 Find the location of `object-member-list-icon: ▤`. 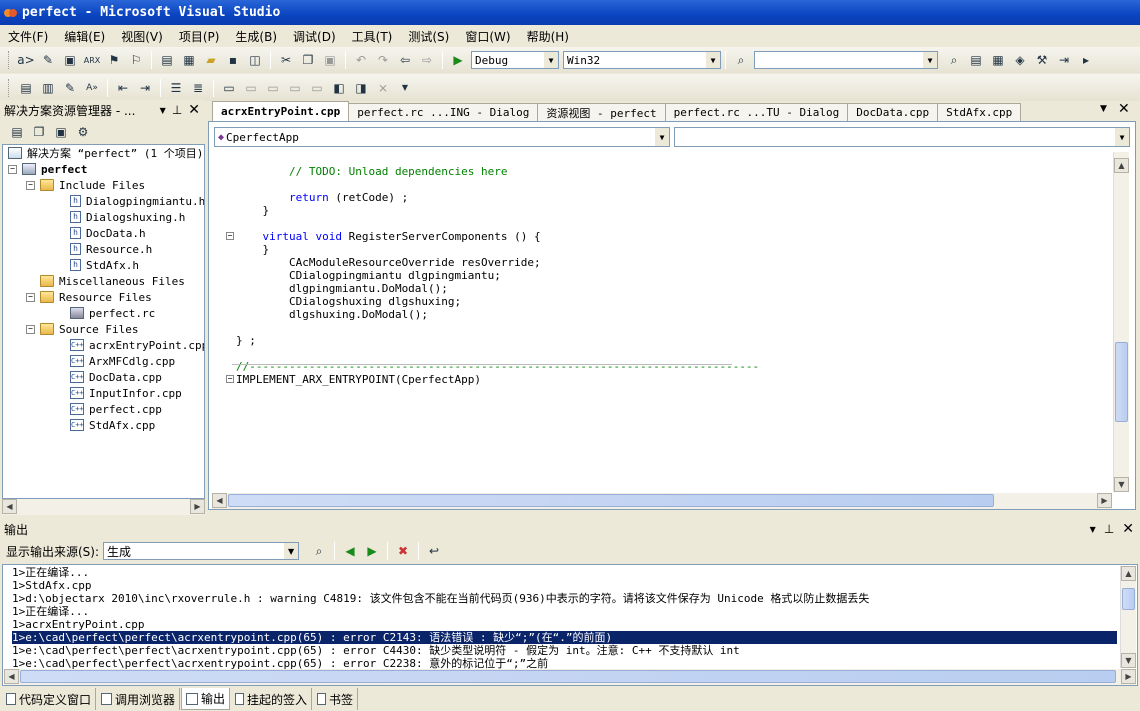

object-member-list-icon: ▤ is located at coordinates (26, 88).